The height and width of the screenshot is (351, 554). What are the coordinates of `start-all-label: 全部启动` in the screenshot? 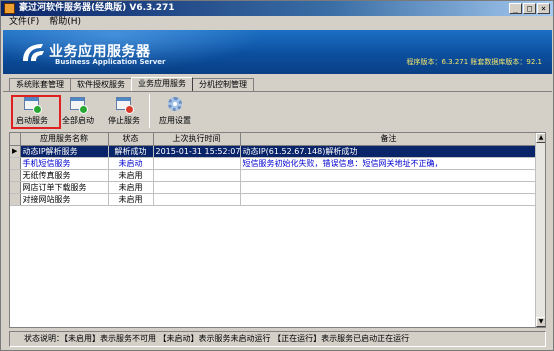 It's located at (78, 120).